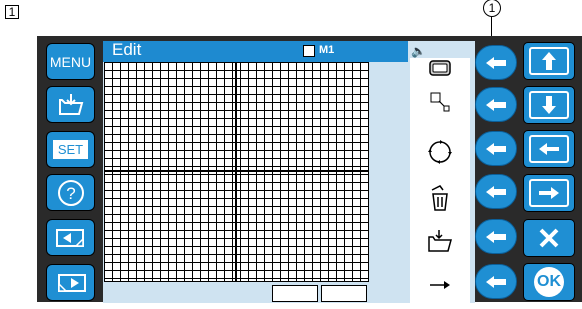 The height and width of the screenshot is (309, 582). I want to click on down-button, so click(549, 105).